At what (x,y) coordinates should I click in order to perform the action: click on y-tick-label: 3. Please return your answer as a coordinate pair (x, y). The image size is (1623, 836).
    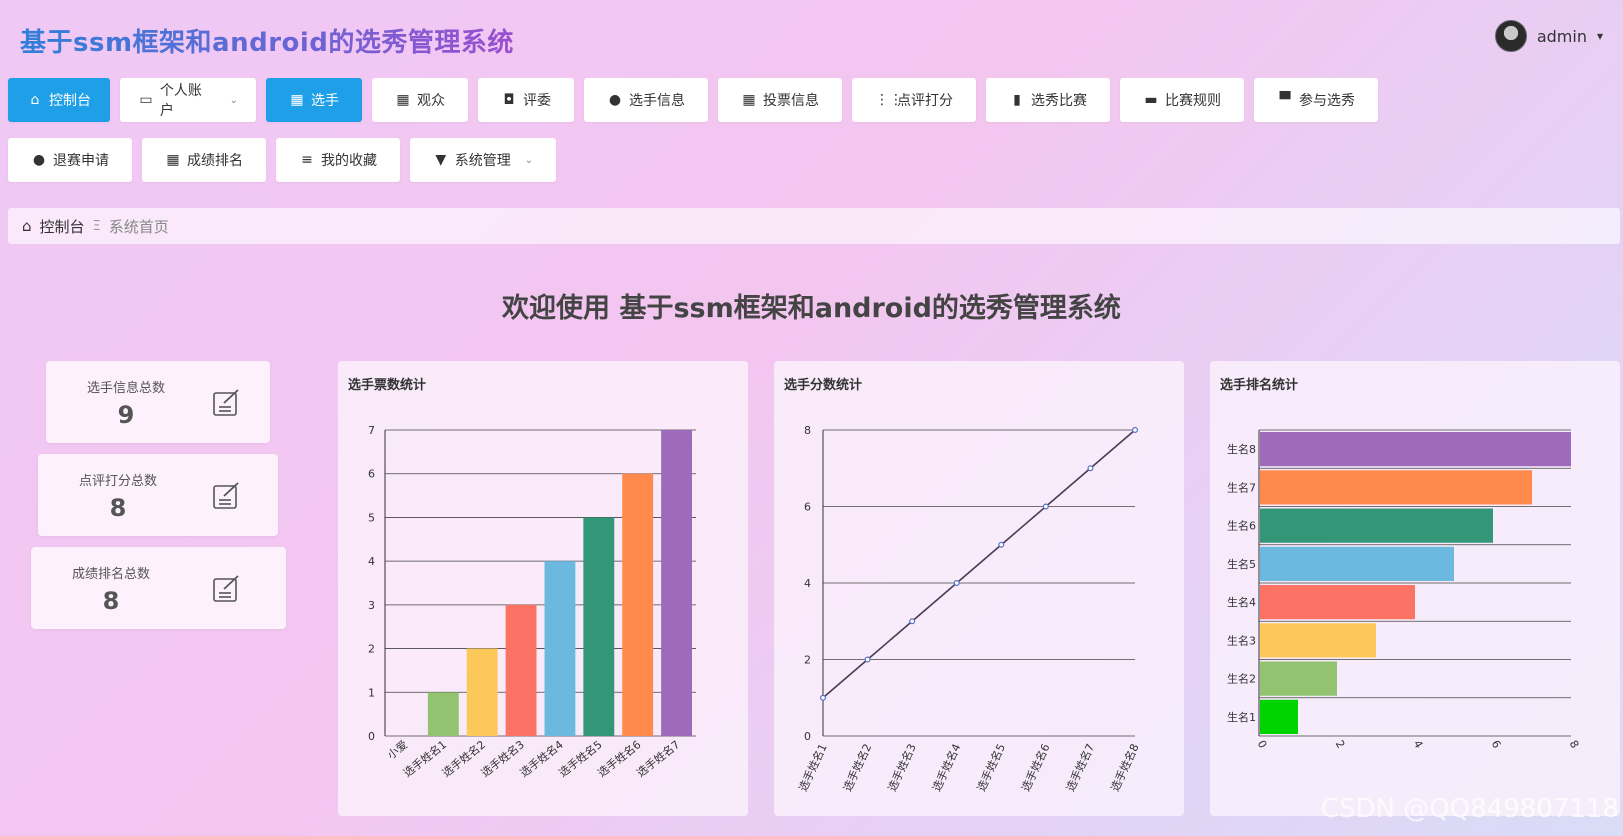
    Looking at the image, I should click on (371, 605).